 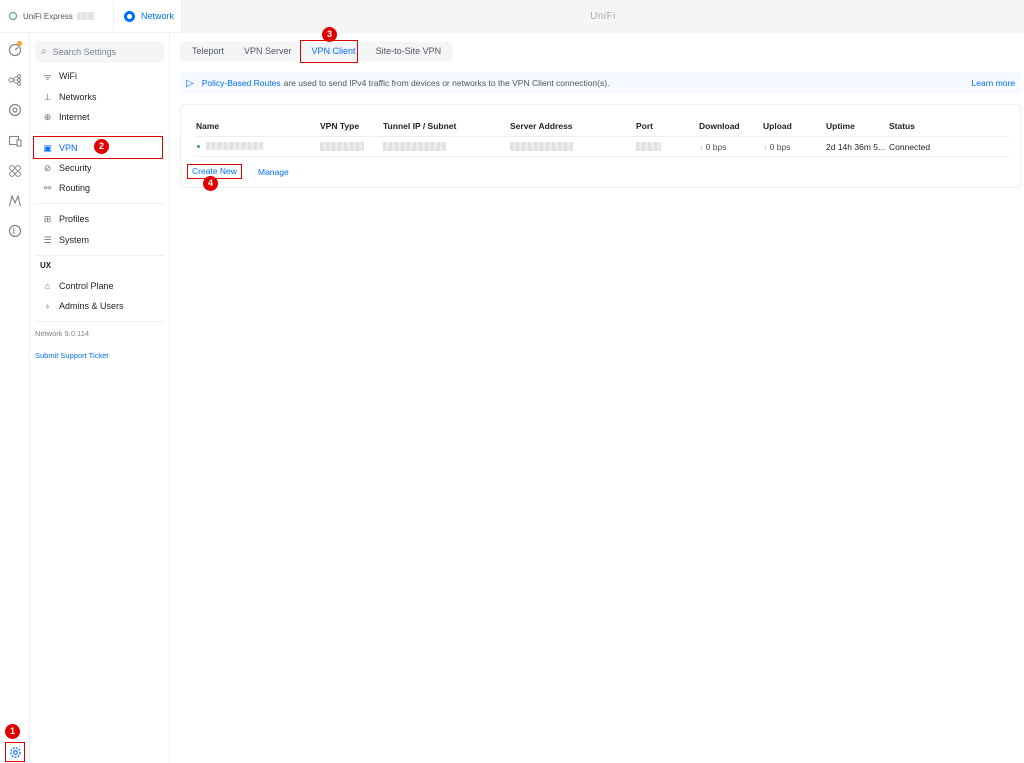 I want to click on tab-vpn-server: VPN Server, so click(x=268, y=51).